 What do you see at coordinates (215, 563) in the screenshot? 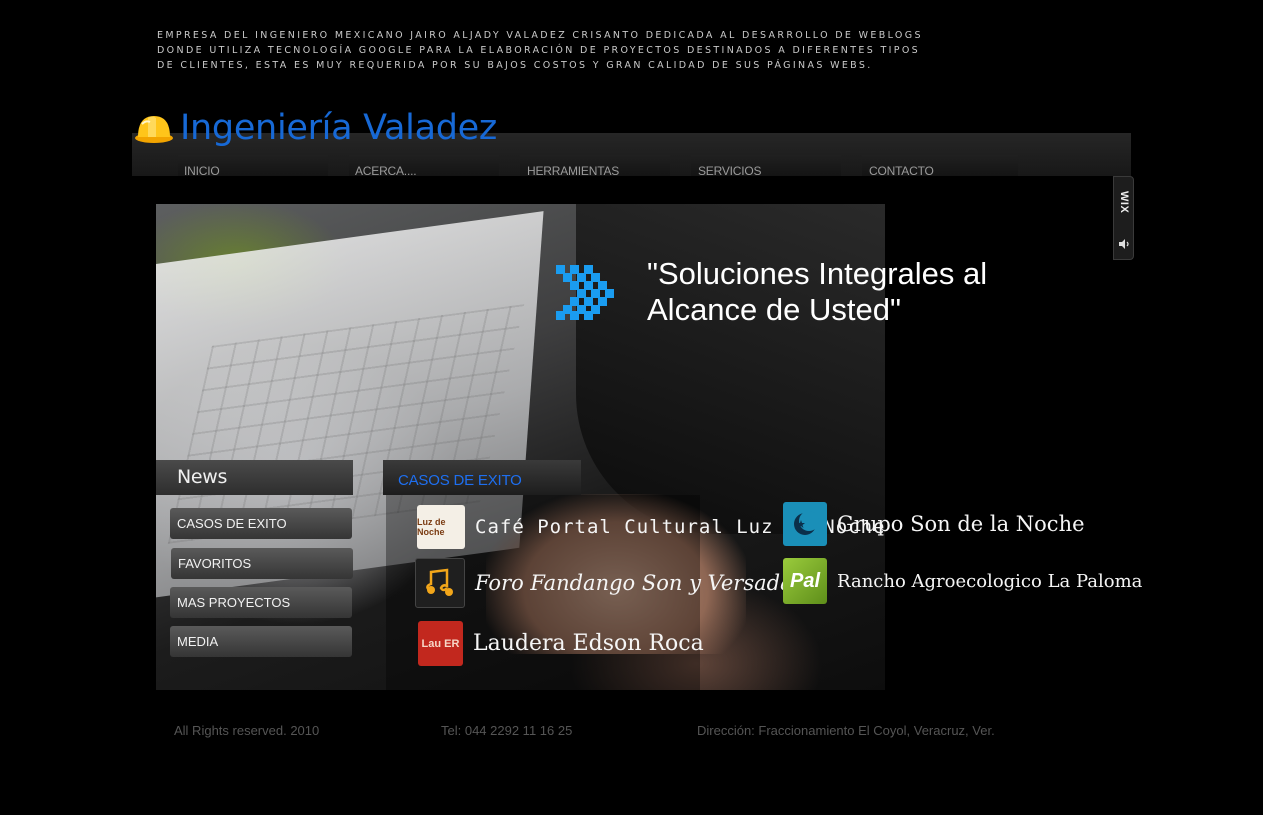
I see `button-label: FAVORITOS` at bounding box center [215, 563].